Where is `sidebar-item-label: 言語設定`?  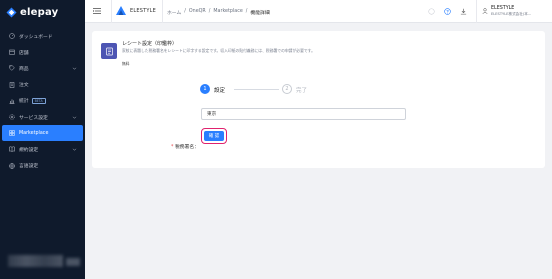 sidebar-item-label: 言語設定 is located at coordinates (29, 167).